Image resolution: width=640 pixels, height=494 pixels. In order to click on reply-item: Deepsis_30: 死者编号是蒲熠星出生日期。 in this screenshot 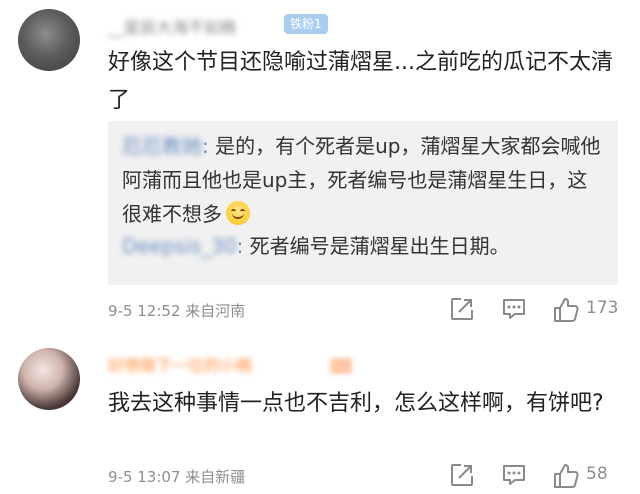, I will do `click(362, 246)`.